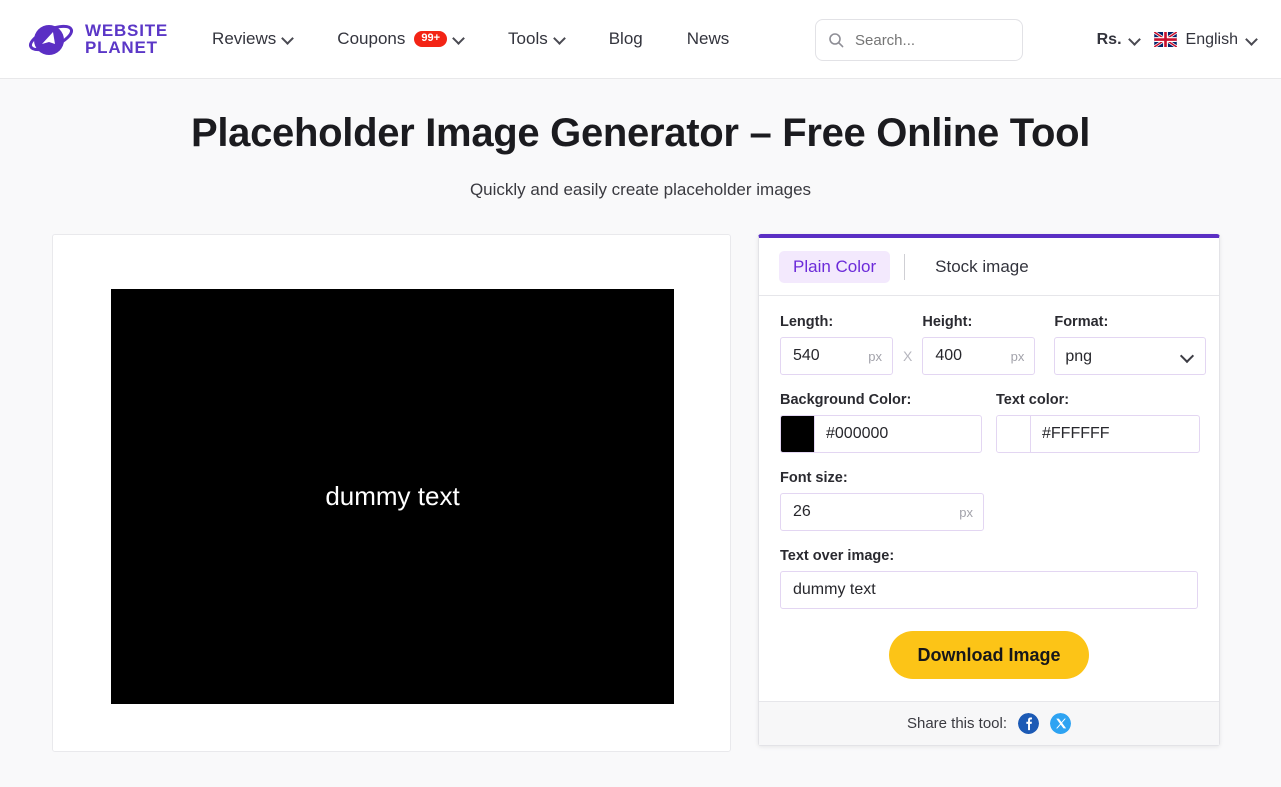  I want to click on format-label: Format:, so click(1081, 322).